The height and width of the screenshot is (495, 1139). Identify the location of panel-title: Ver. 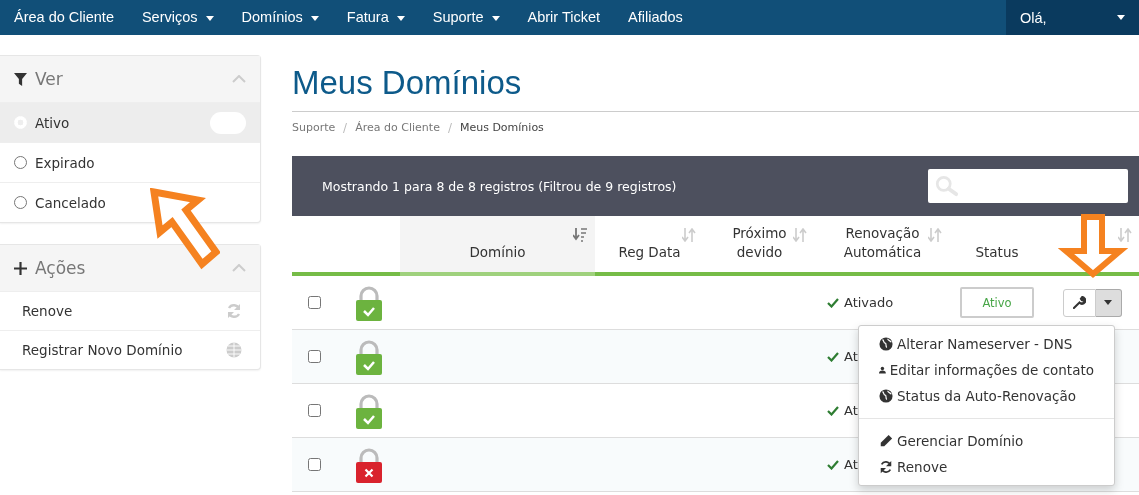
(49, 79).